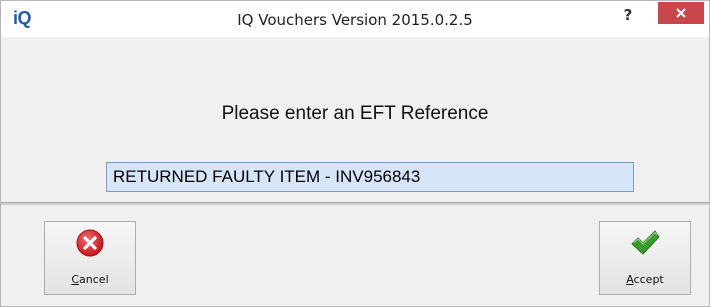 This screenshot has width=710, height=307. Describe the element at coordinates (645, 279) in the screenshot. I see `accept-label: Accept` at that location.